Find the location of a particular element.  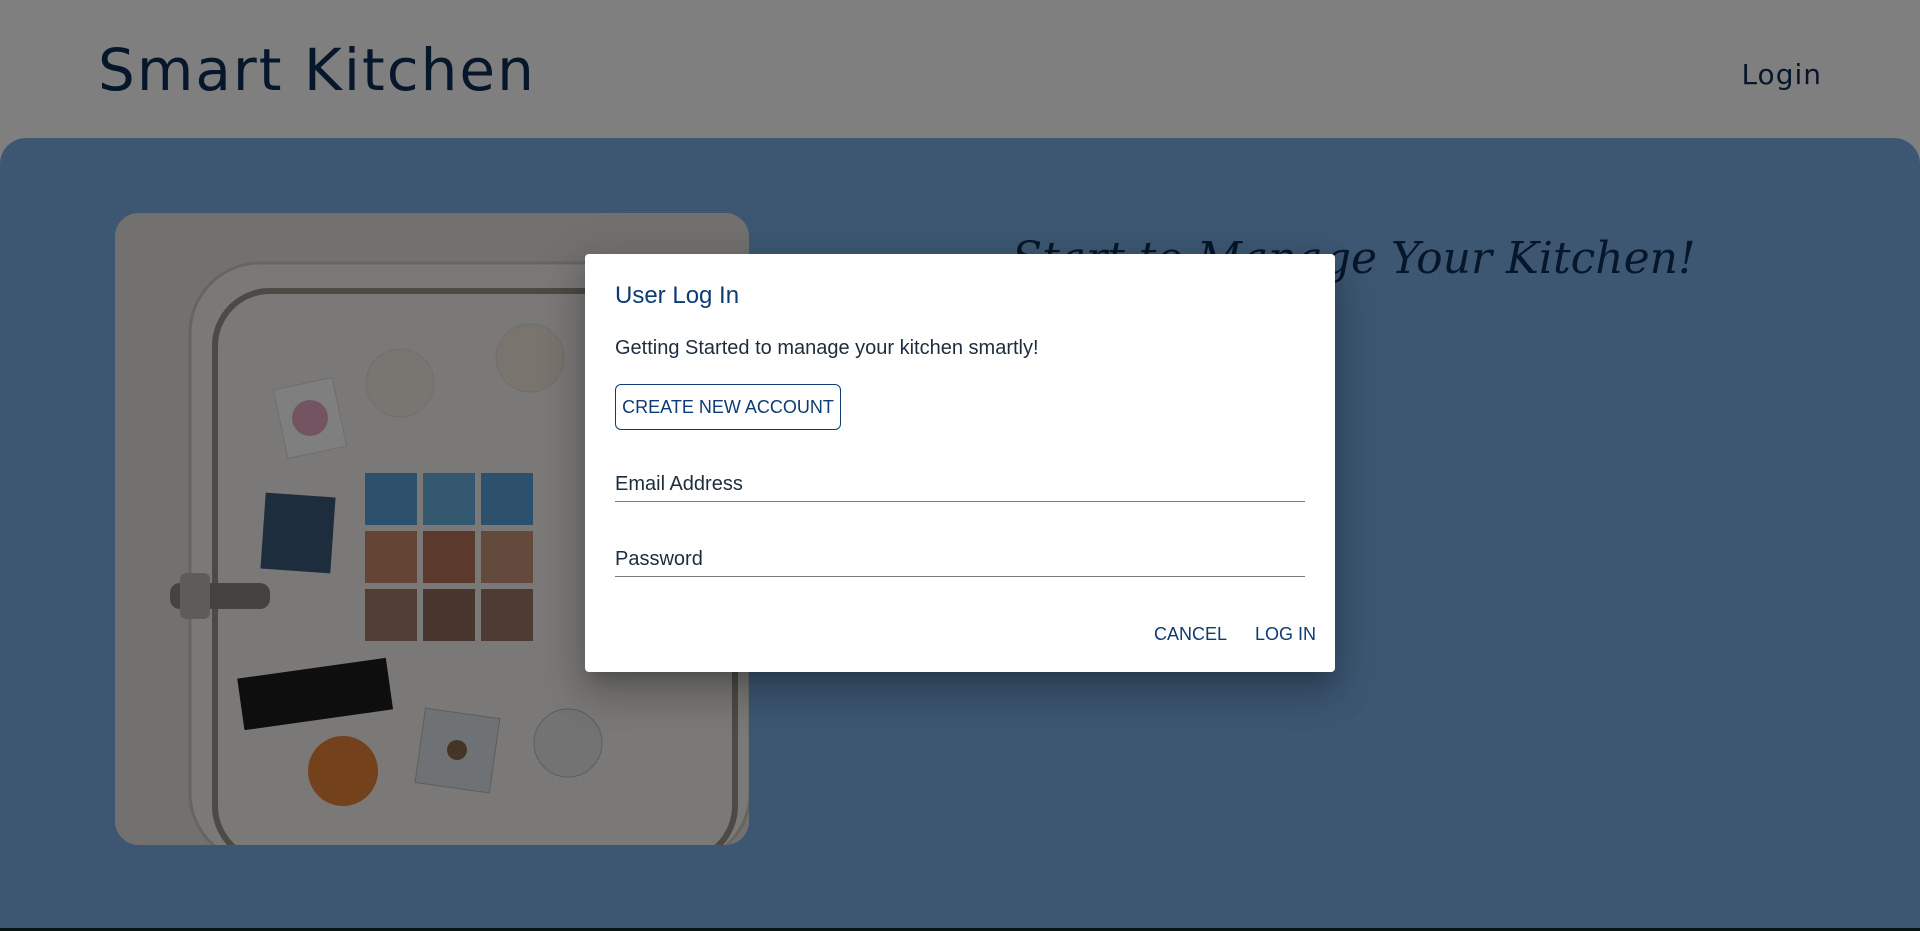

email-field is located at coordinates (960, 485).